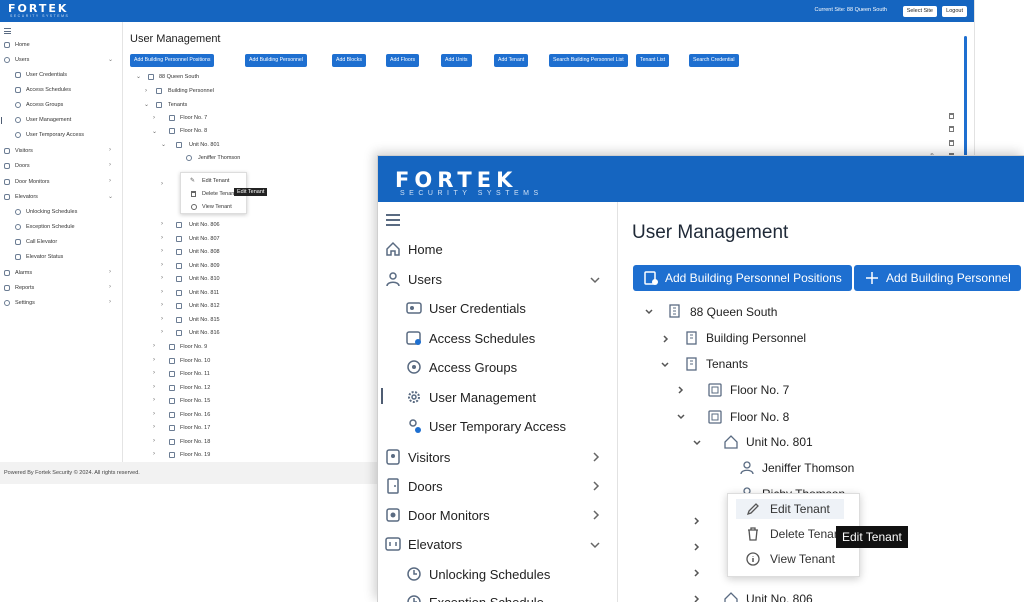  Describe the element at coordinates (195, 361) in the screenshot. I see `tree-floor: Floor No. 10` at that location.